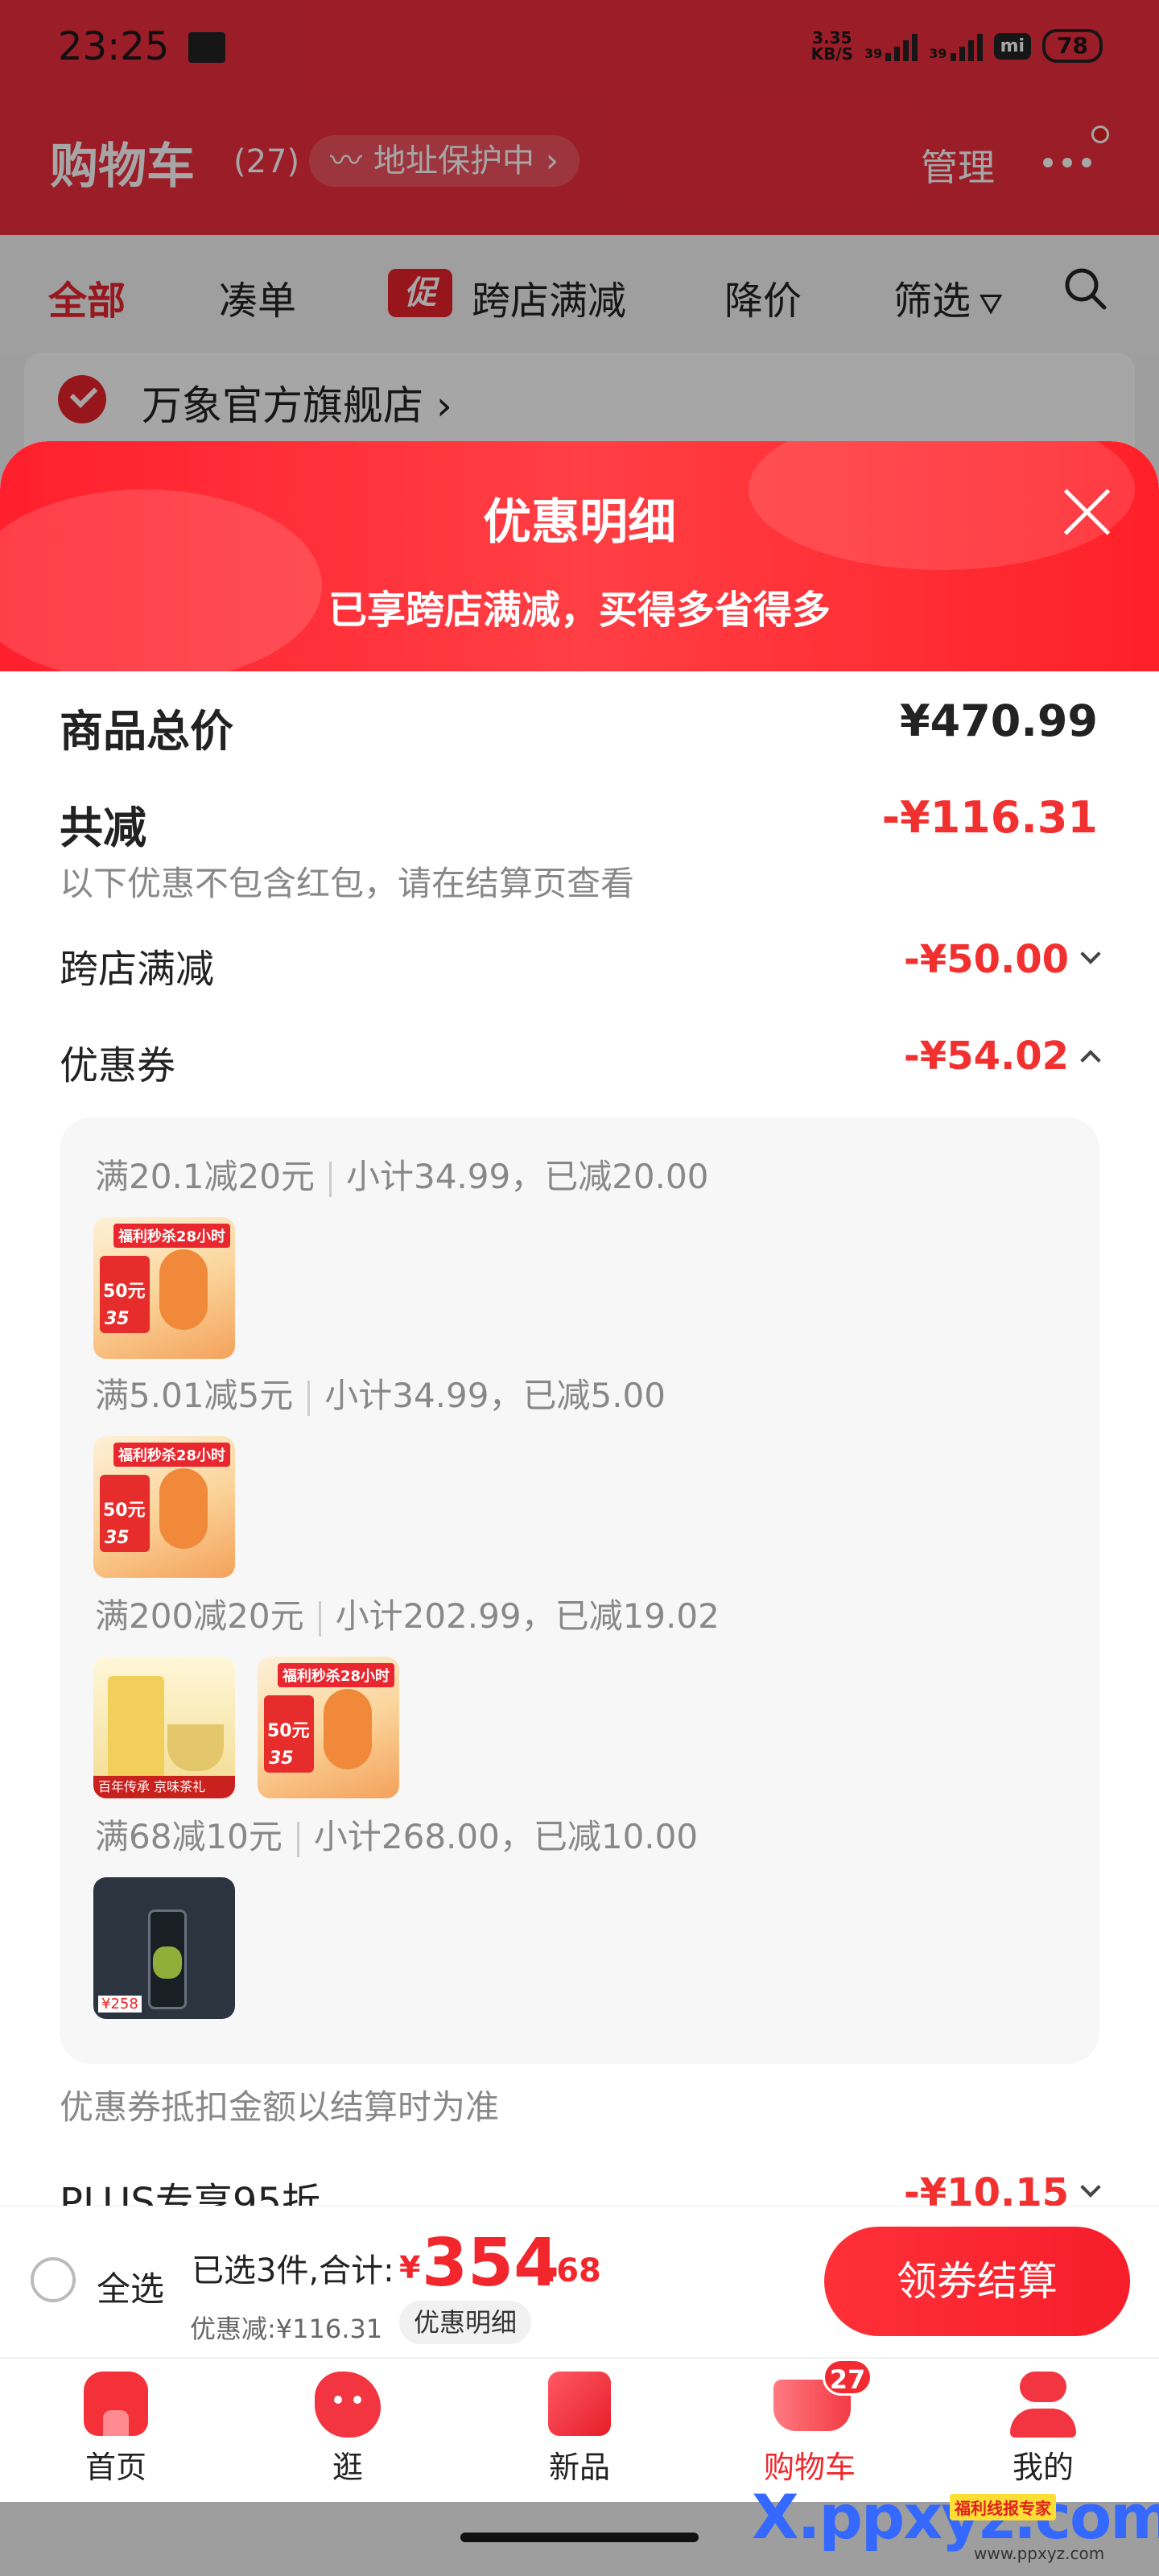 Image resolution: width=1159 pixels, height=2576 pixels. What do you see at coordinates (293, 2270) in the screenshot?
I see `selected-summary: 已选3件,合计:` at bounding box center [293, 2270].